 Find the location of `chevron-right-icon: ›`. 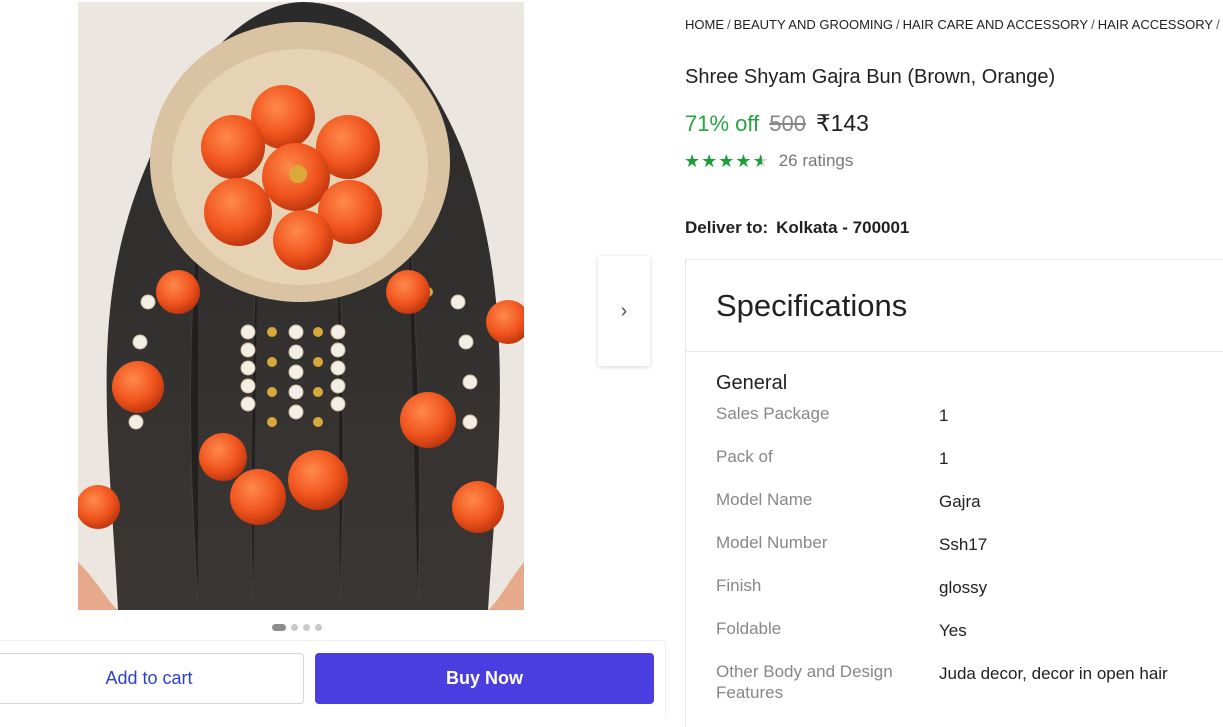

chevron-right-icon: › is located at coordinates (624, 311).